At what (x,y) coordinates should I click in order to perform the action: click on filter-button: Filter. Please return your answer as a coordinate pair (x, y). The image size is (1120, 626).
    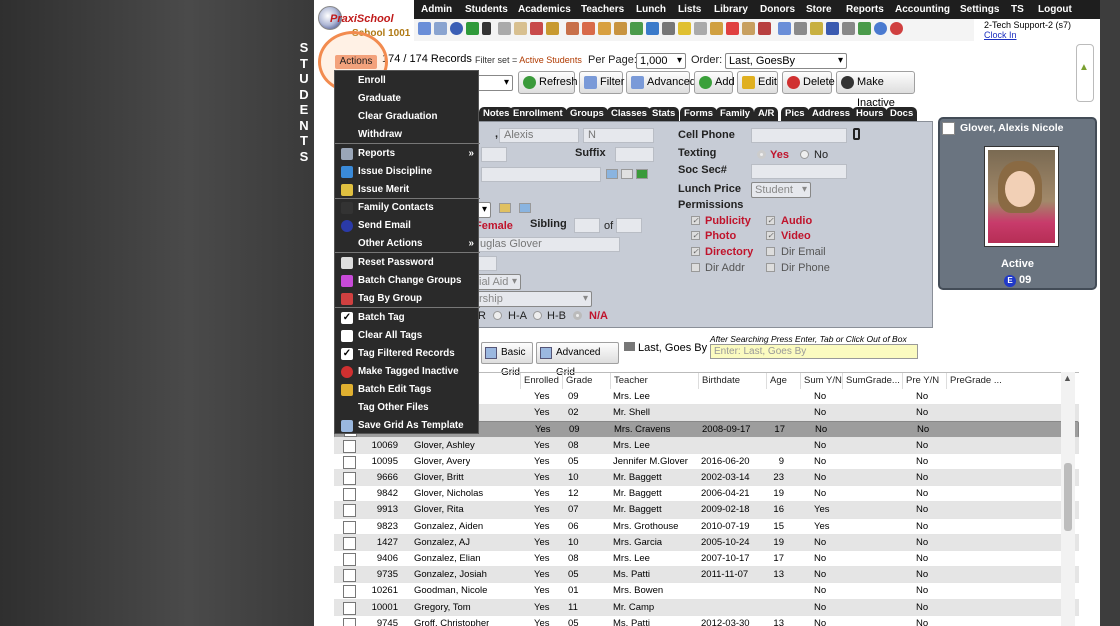
    Looking at the image, I should click on (601, 82).